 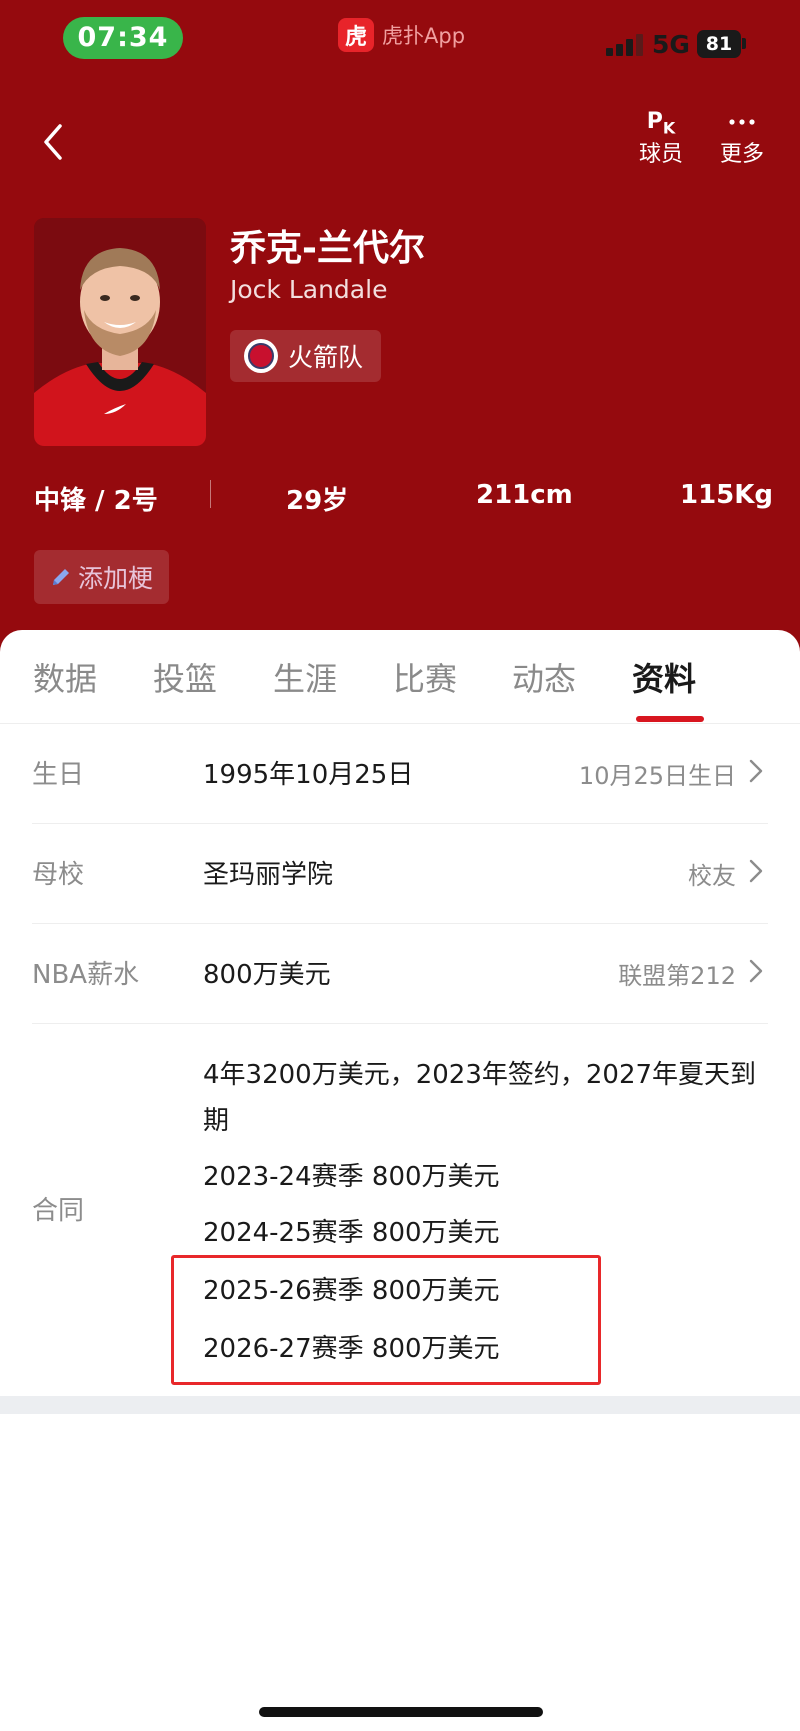 I want to click on player-stats-row: 中锋 / 2号 29岁 211cm 115Kg, so click(x=403, y=496).